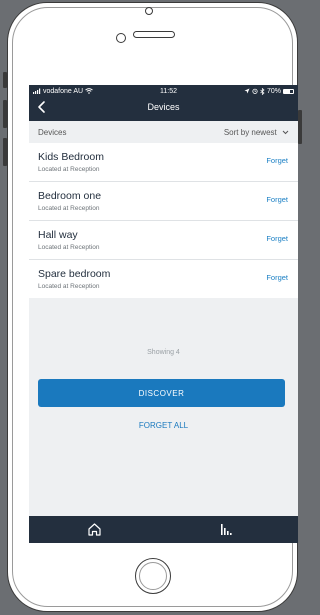 This screenshot has width=320, height=615. I want to click on device-name: Kids Bedroom, so click(71, 157).